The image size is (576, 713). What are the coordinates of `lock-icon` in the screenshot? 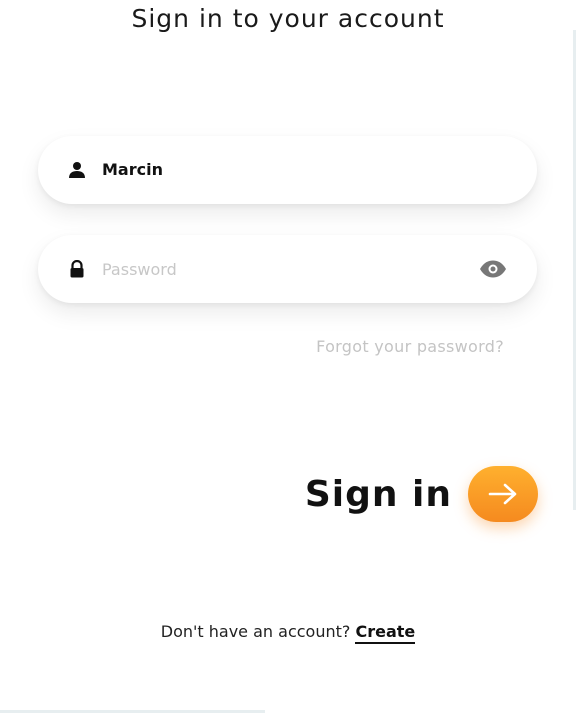 It's located at (77, 269).